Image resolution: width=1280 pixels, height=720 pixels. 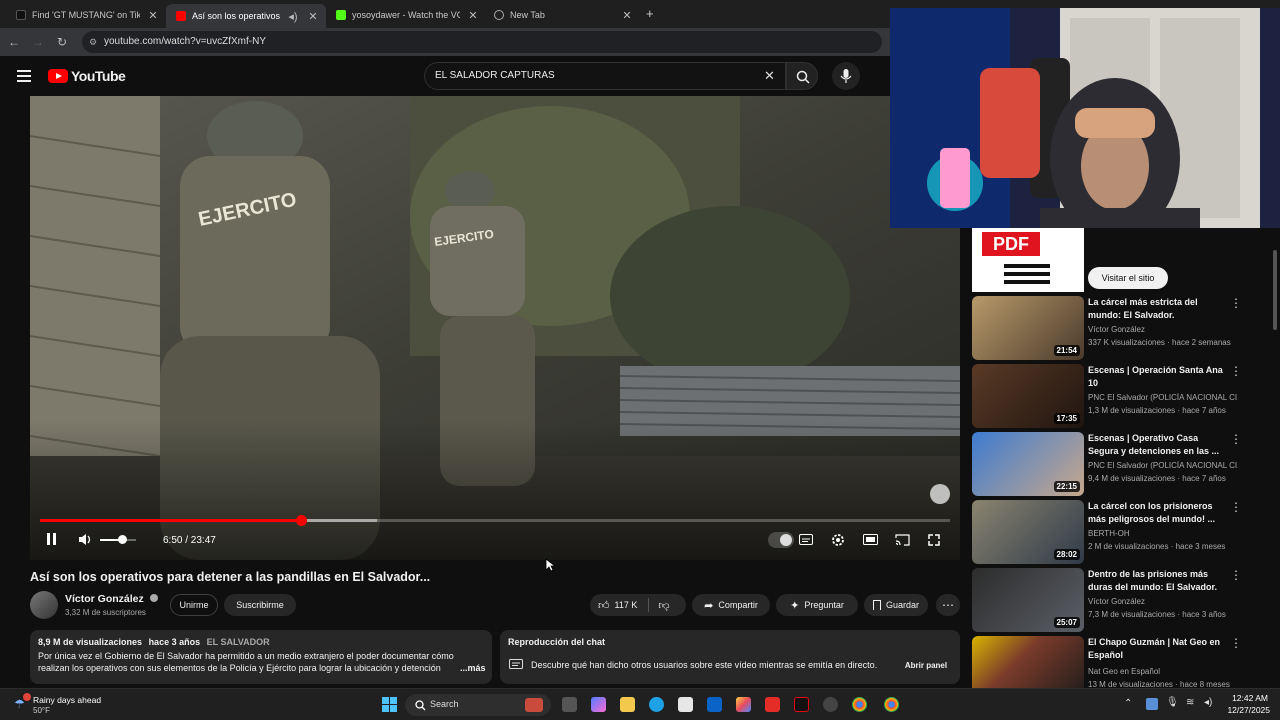 What do you see at coordinates (627, 704) in the screenshot?
I see `file-explorer-icon` at bounding box center [627, 704].